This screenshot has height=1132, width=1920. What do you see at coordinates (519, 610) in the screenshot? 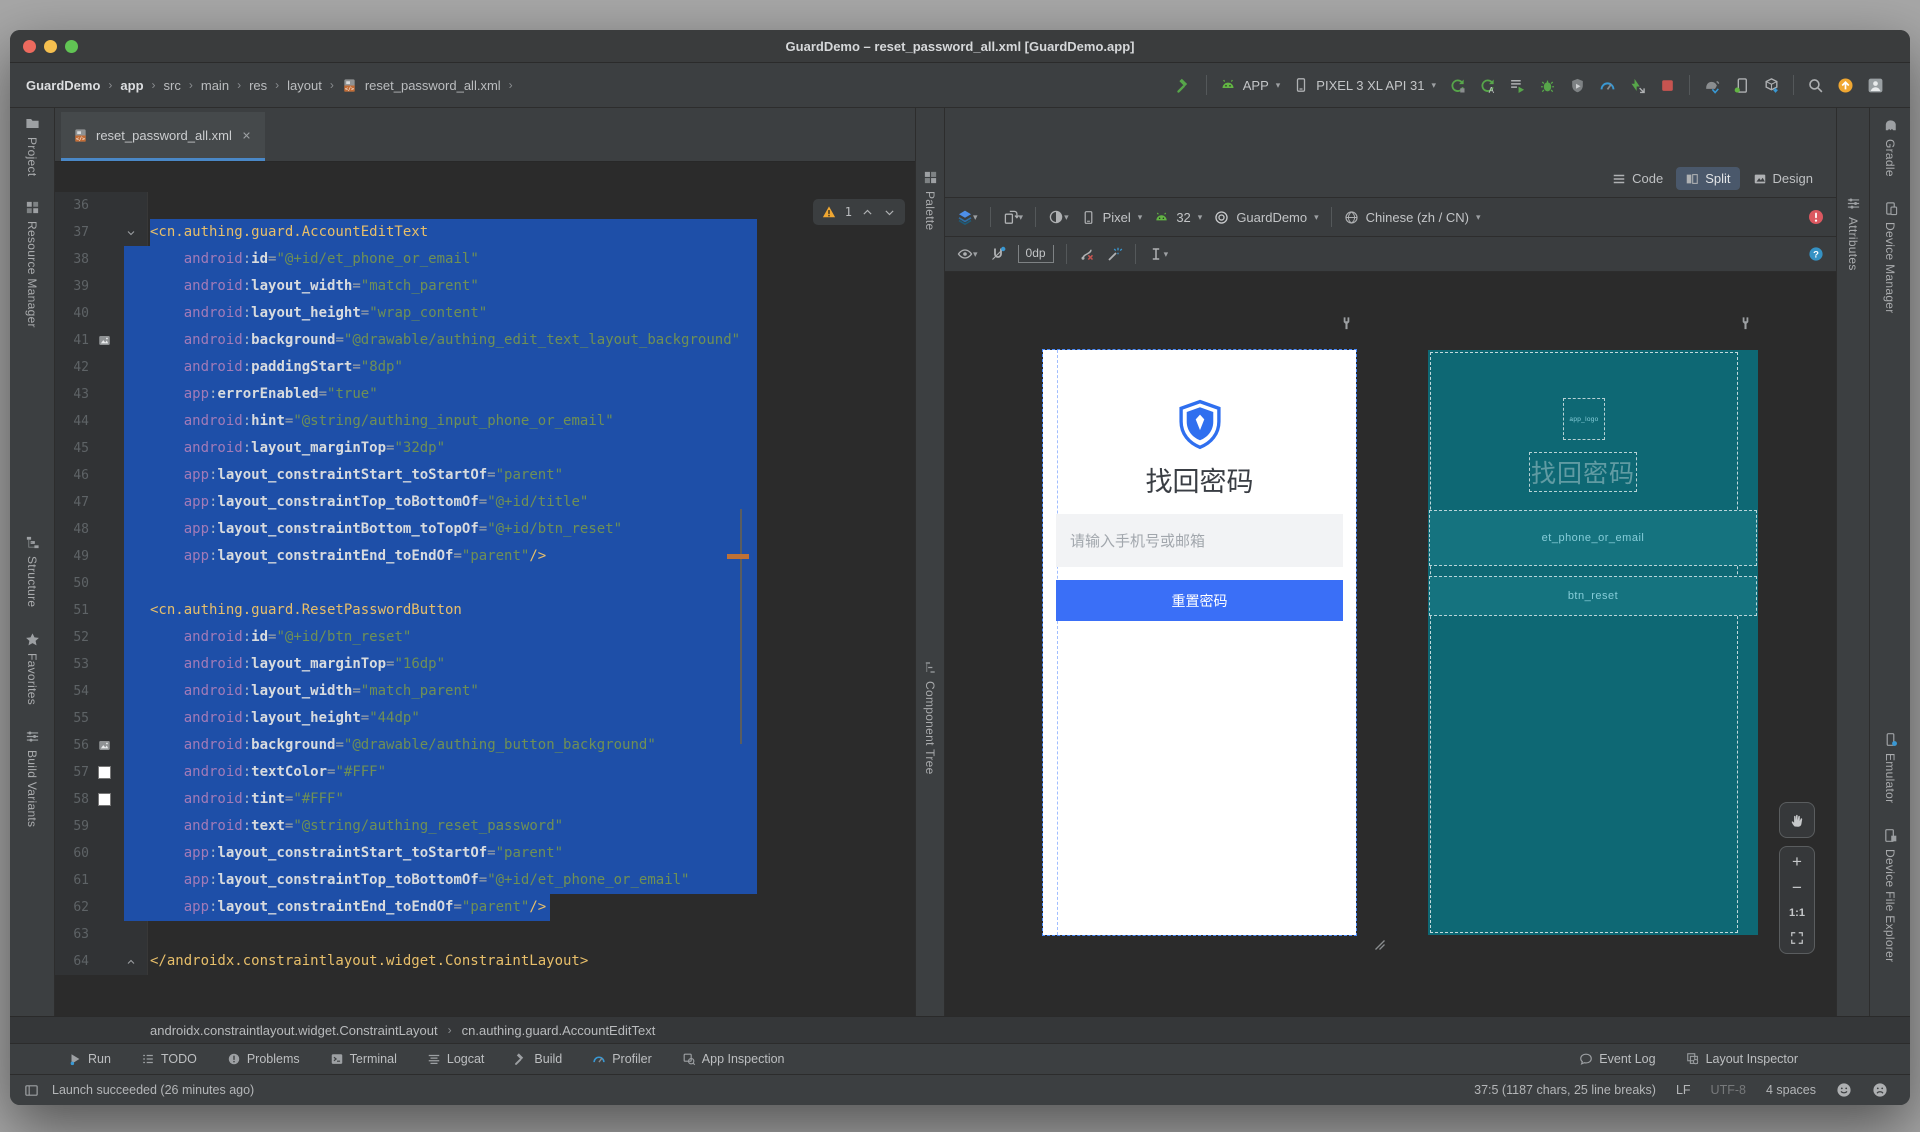
I see `code-text: <cn.authing.guard.ResetPasswordButton` at bounding box center [519, 610].